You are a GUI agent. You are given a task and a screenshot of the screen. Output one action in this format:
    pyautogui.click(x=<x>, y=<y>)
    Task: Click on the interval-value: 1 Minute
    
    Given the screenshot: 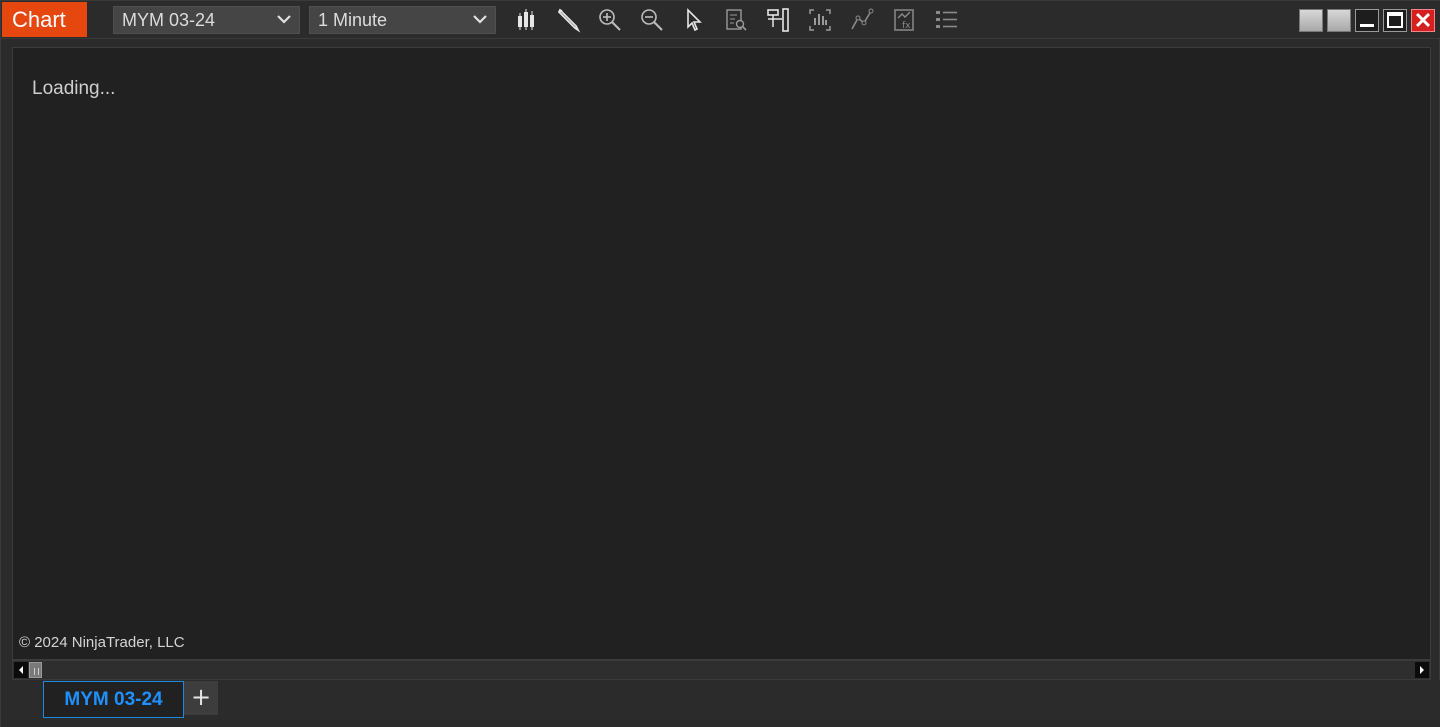 What is the action you would take?
    pyautogui.click(x=353, y=20)
    